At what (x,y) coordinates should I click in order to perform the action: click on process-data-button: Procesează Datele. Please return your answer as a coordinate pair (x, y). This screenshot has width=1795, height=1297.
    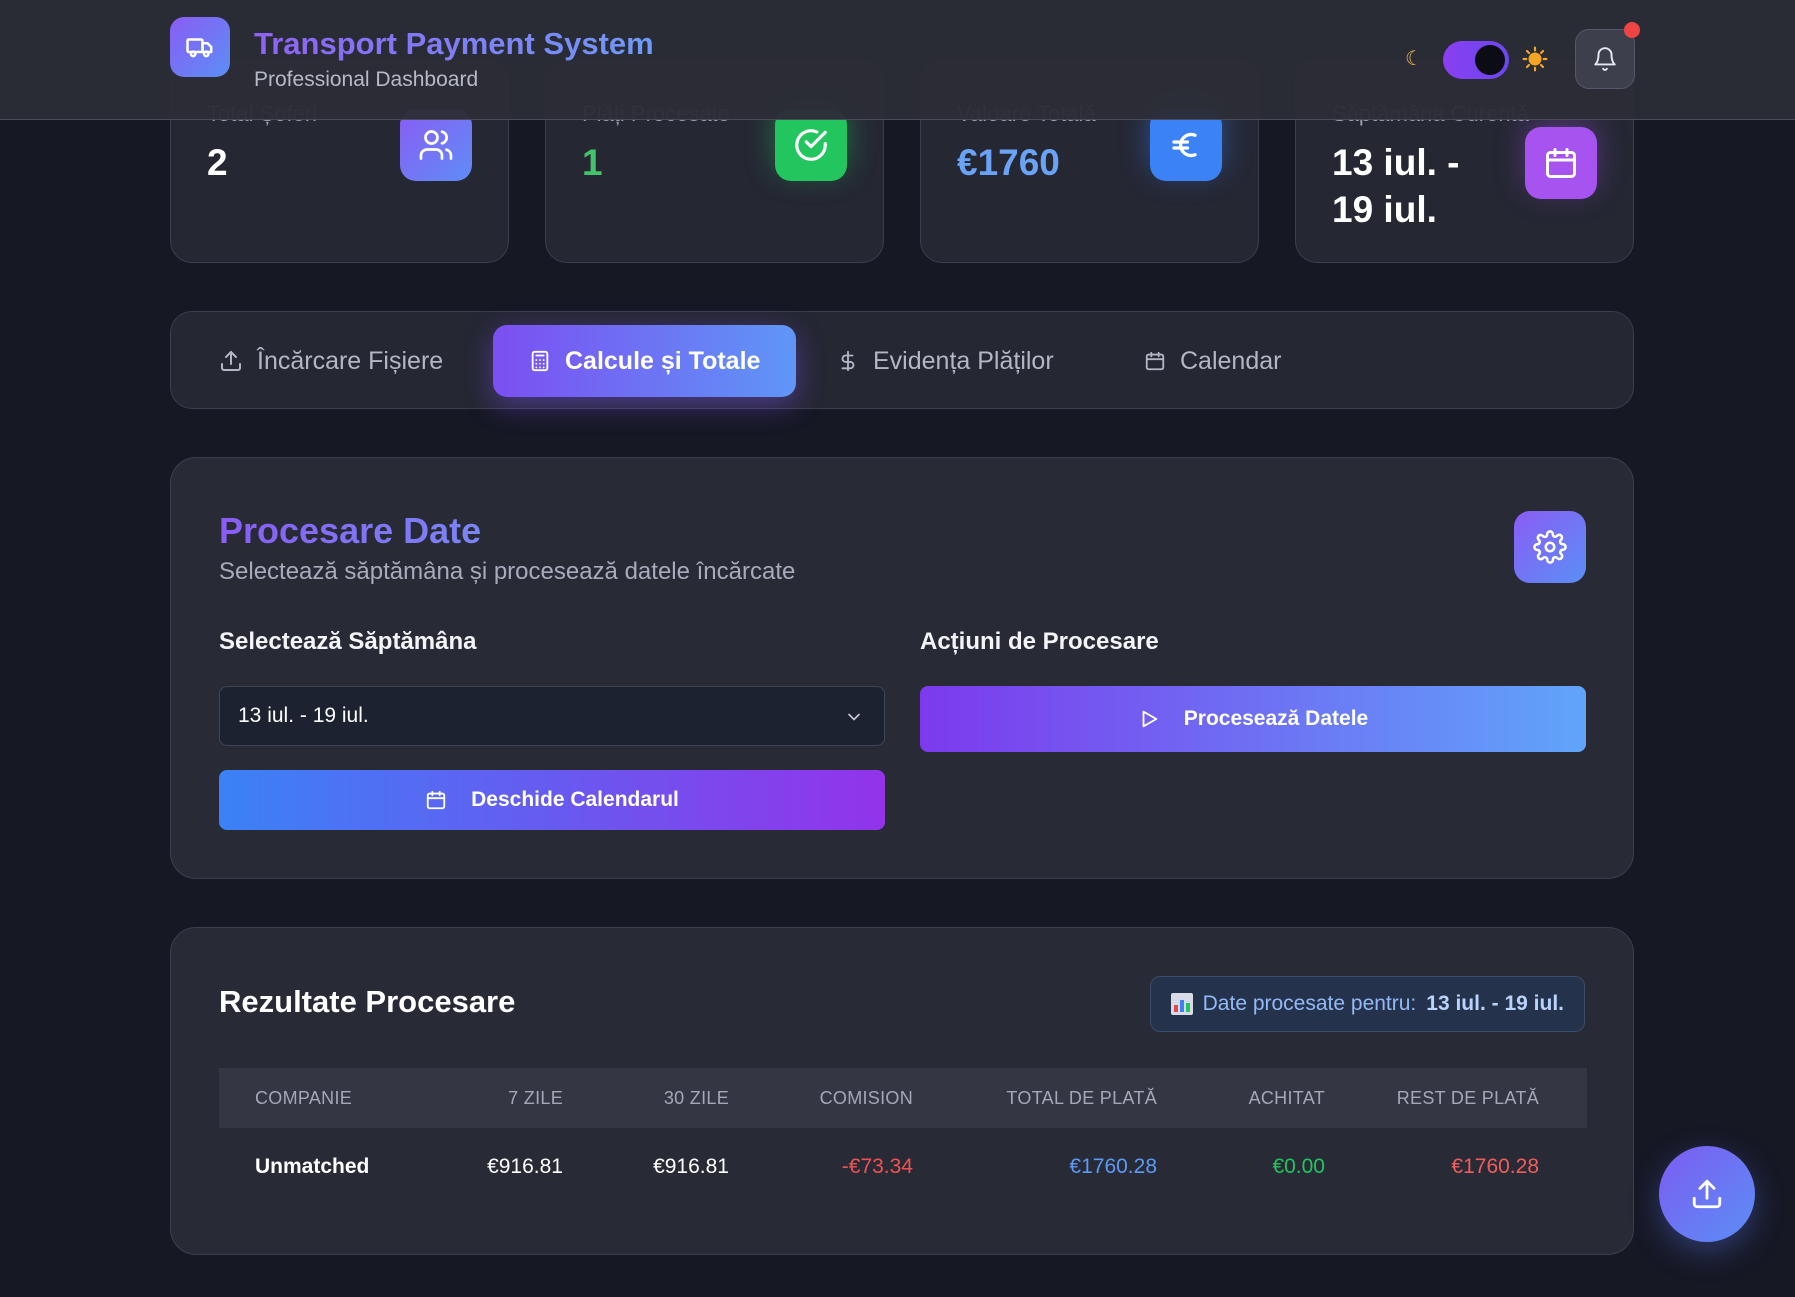
    Looking at the image, I should click on (1253, 719).